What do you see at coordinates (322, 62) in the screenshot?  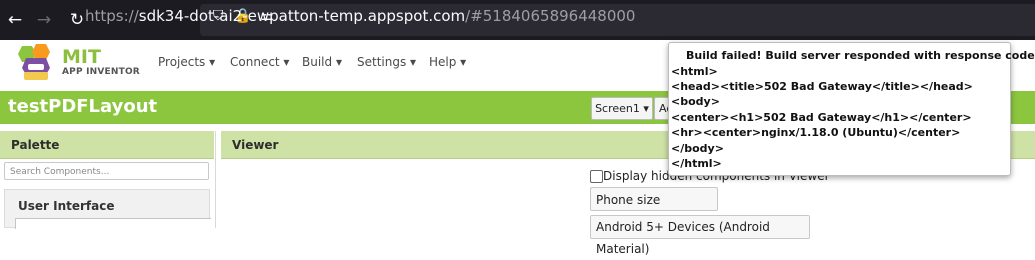 I see `menu-build: Build ▾` at bounding box center [322, 62].